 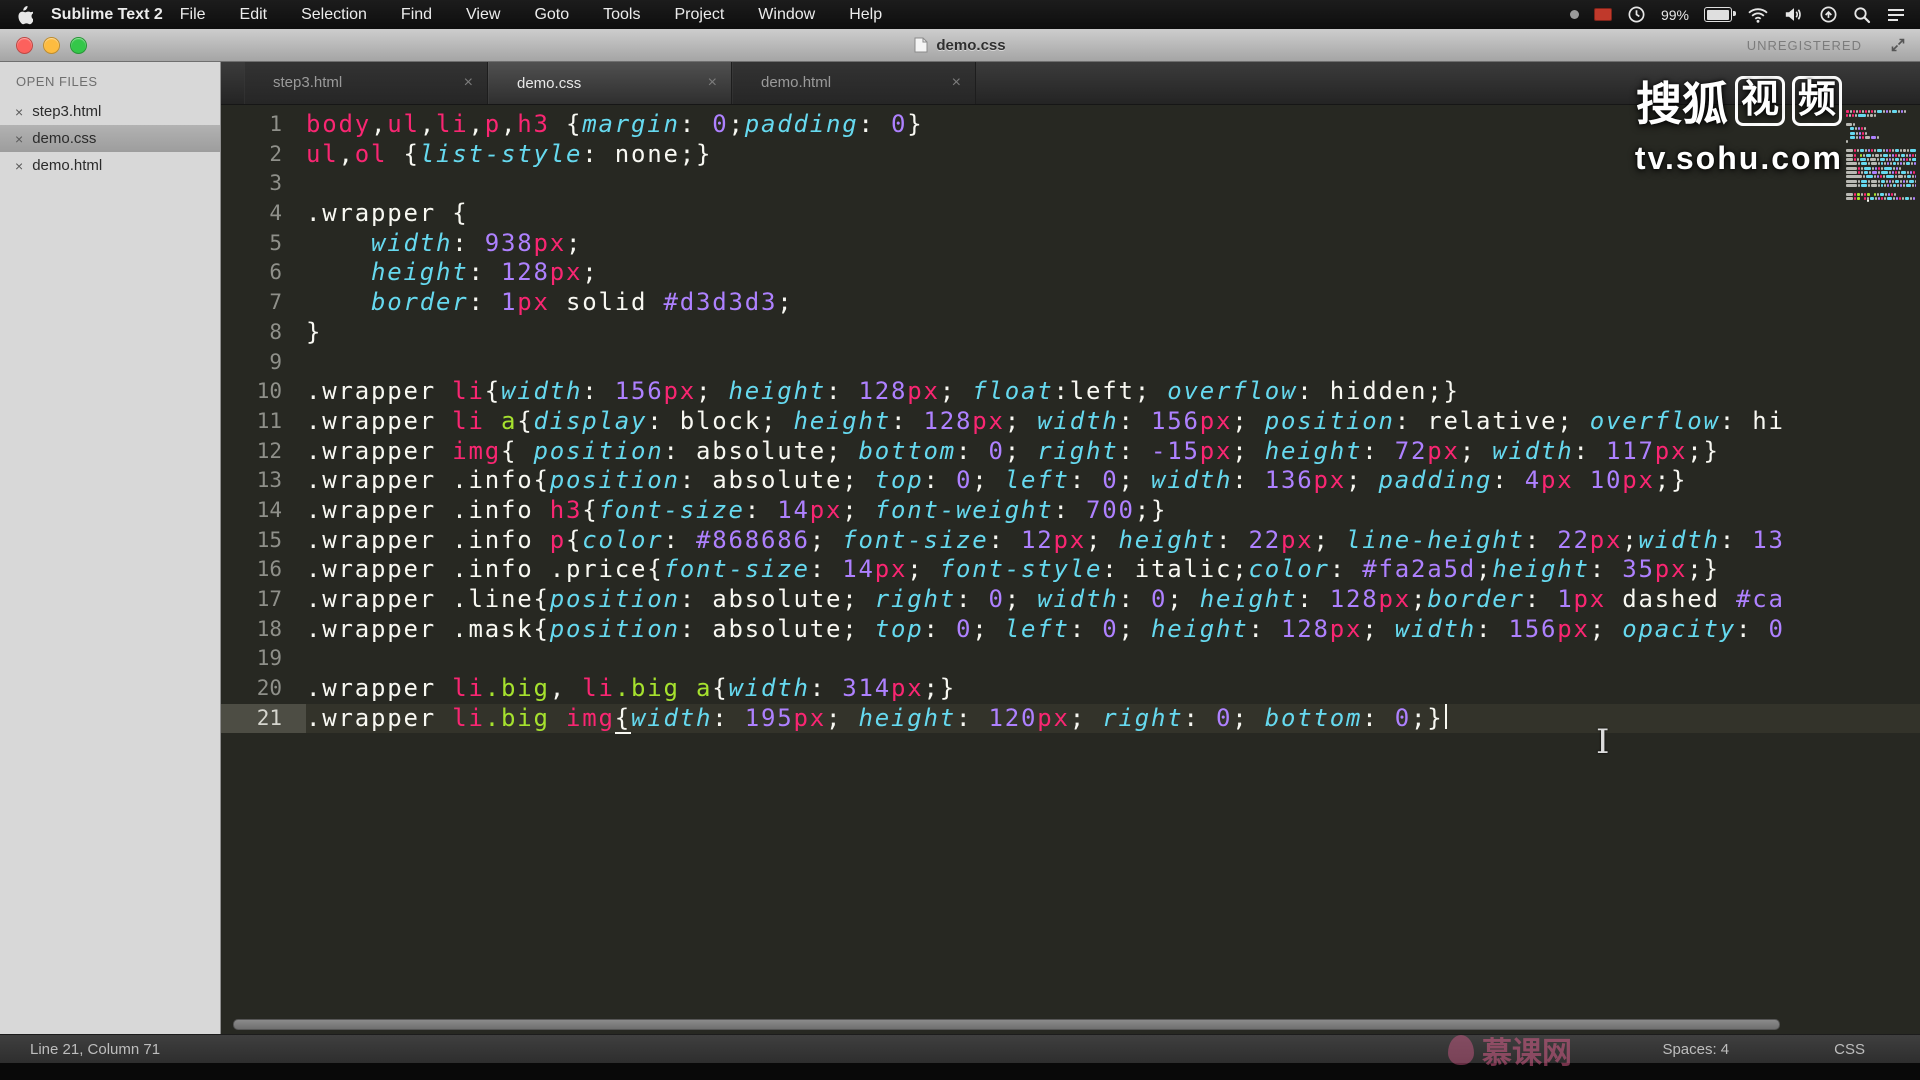 What do you see at coordinates (1737, 14) in the screenshot?
I see `menu-status-icons: 99%` at bounding box center [1737, 14].